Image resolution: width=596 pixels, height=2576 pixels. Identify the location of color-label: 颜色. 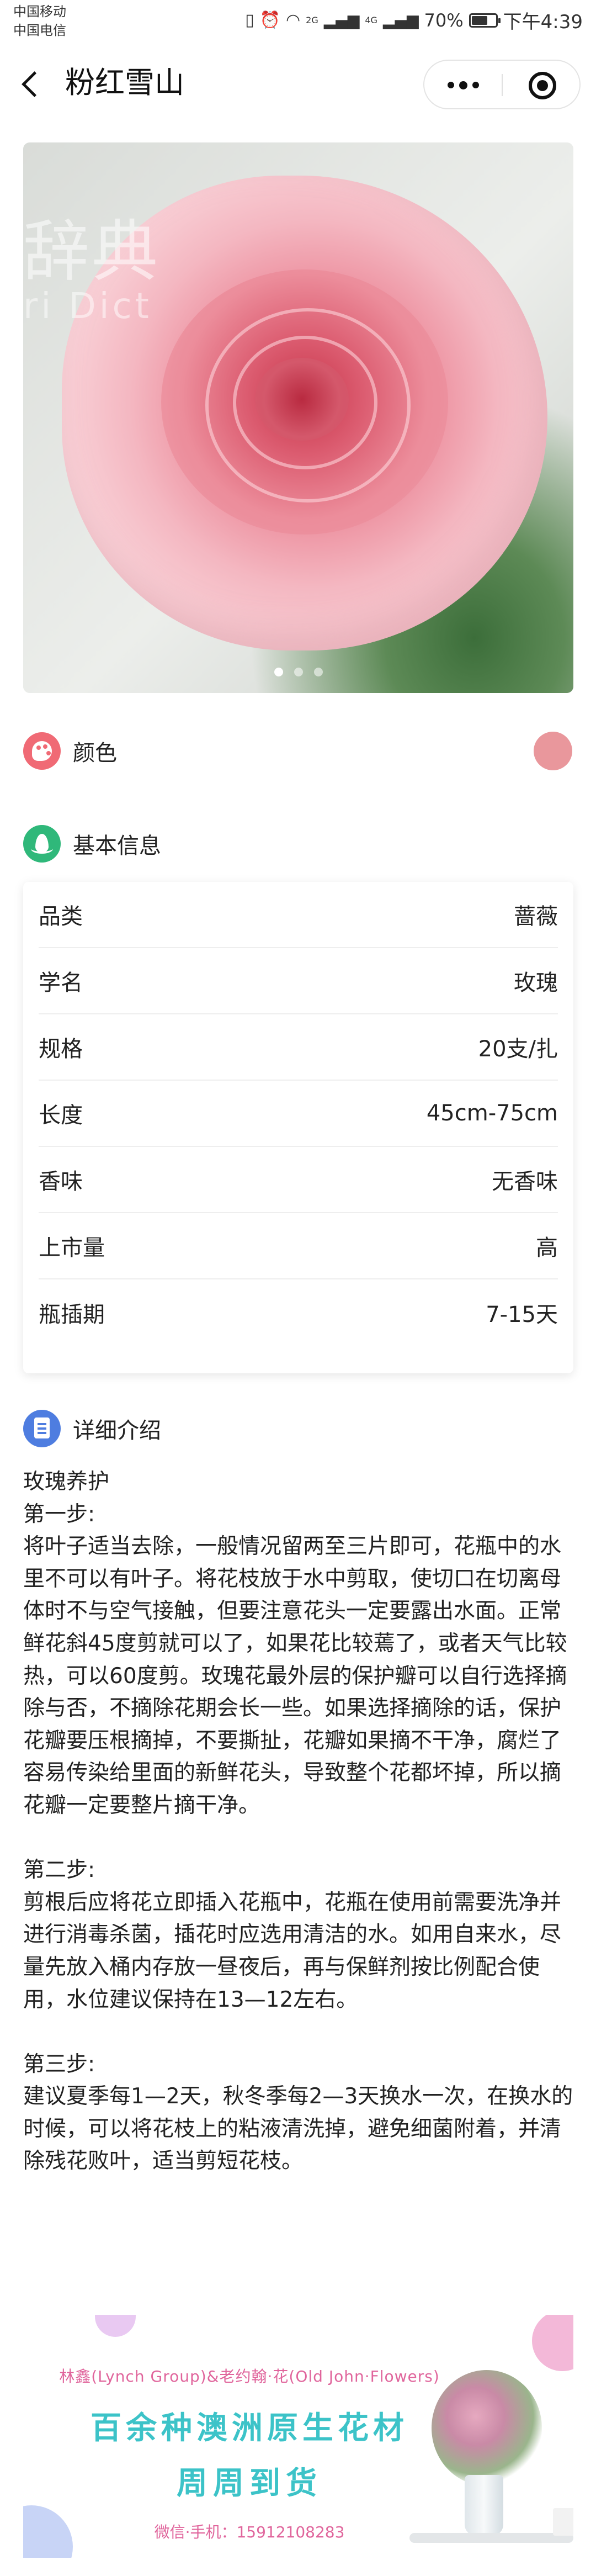
(95, 753).